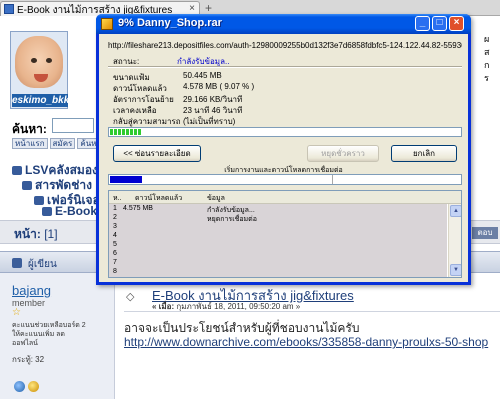  What do you see at coordinates (285, 67) in the screenshot?
I see `dialog-separator` at bounding box center [285, 67].